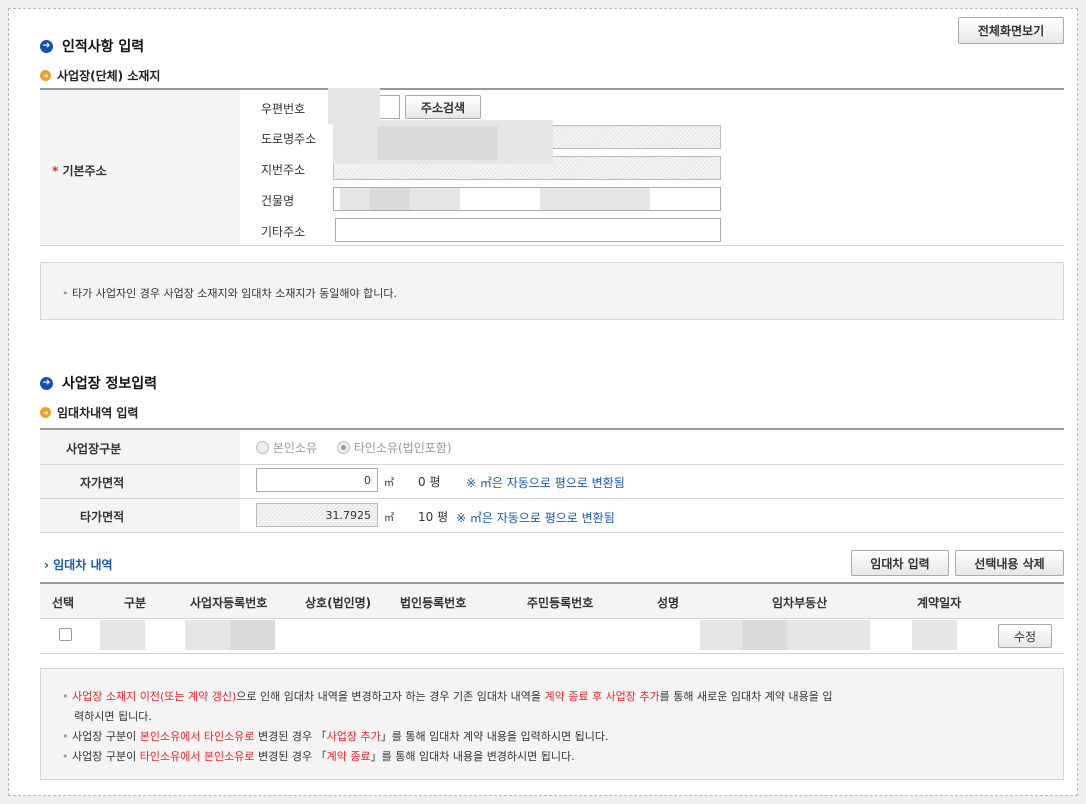 The image size is (1086, 804). Describe the element at coordinates (65, 634) in the screenshot. I see `row-checkbox` at that location.